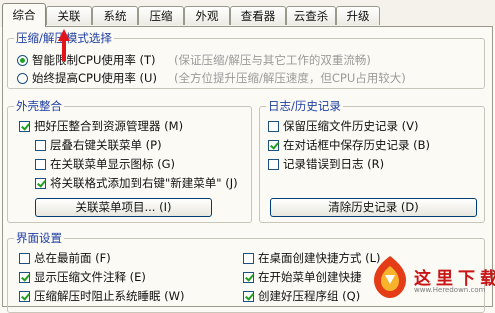 The image size is (495, 313). I want to click on check-keep-history: 保留压缩文件历史记录 (V), so click(343, 126).